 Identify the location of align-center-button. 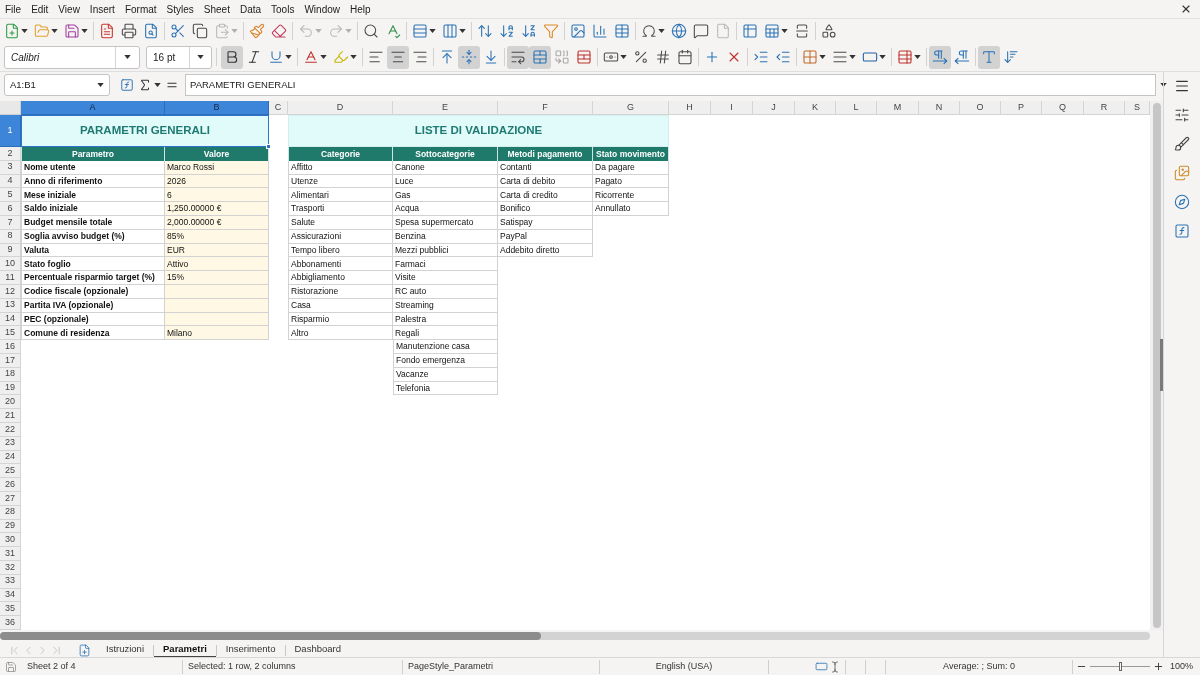
(398, 57).